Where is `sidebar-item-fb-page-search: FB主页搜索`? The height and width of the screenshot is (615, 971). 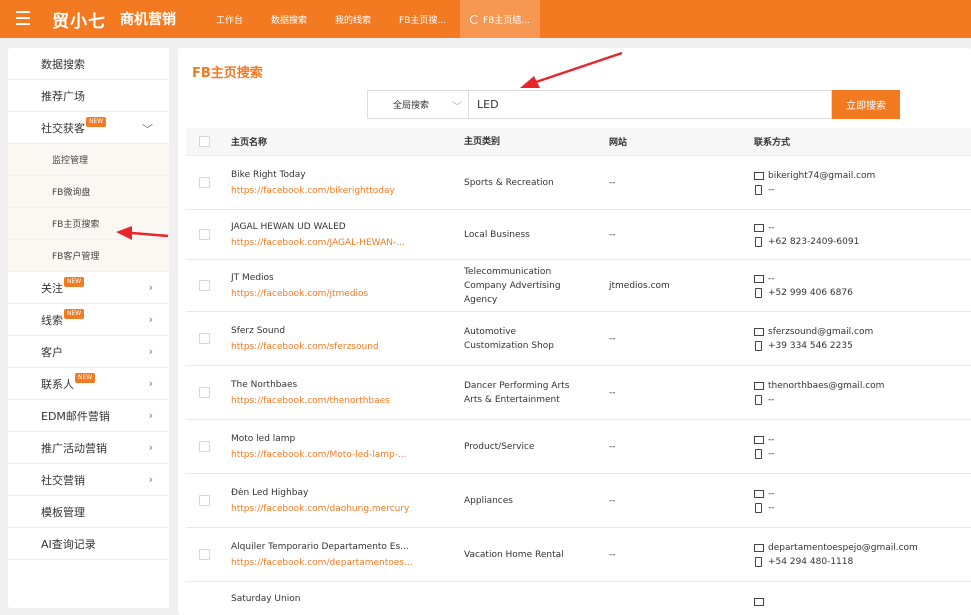
sidebar-item-fb-page-search: FB主页搜索 is located at coordinates (88, 224).